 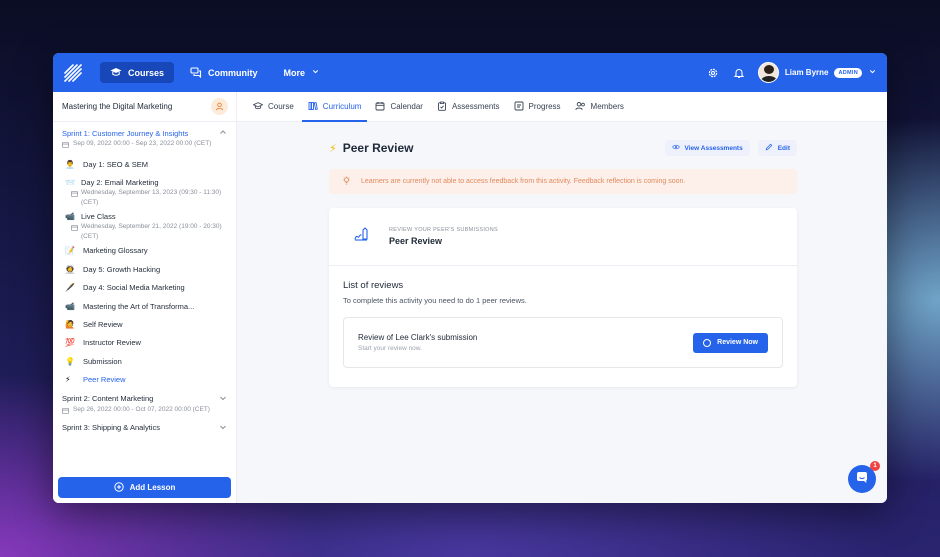 What do you see at coordinates (108, 399) in the screenshot?
I see `sprint-title: Sprint 2: Content Marketing` at bounding box center [108, 399].